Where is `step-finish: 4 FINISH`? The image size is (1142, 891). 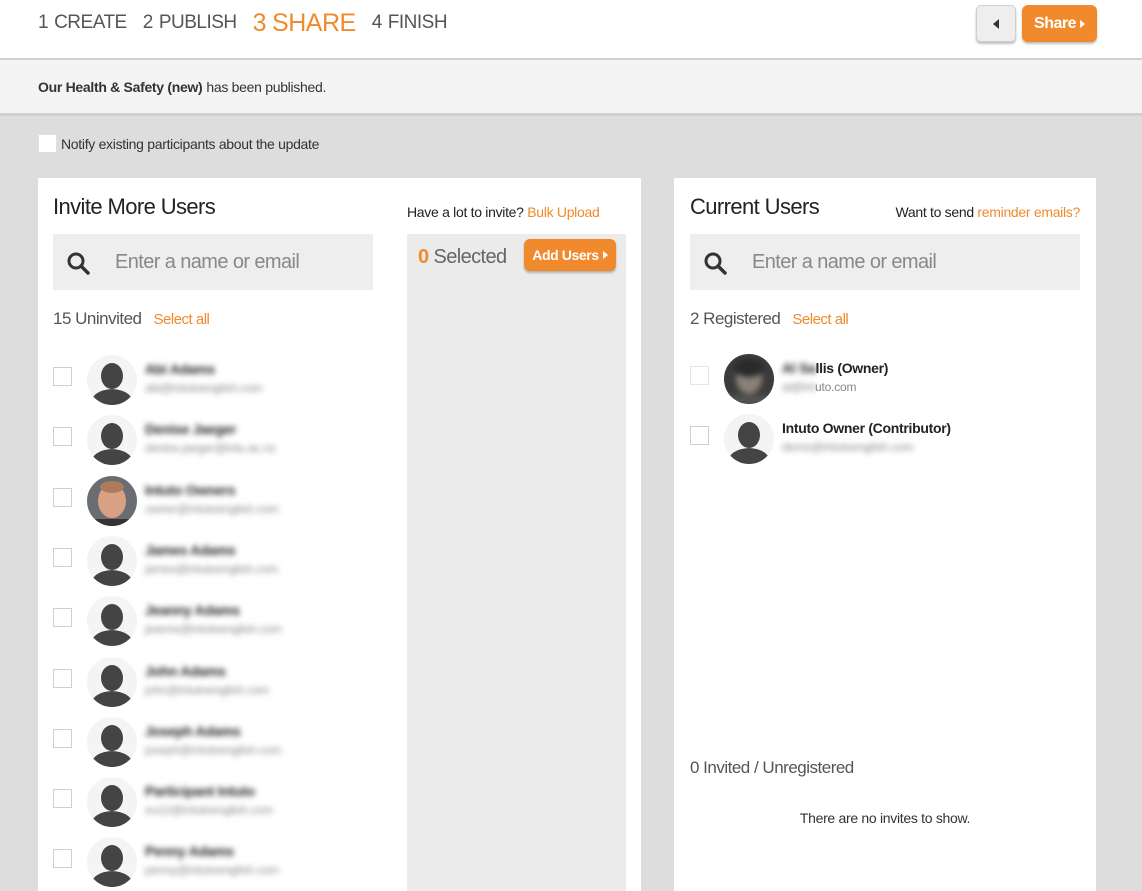
step-finish: 4 FINISH is located at coordinates (410, 23).